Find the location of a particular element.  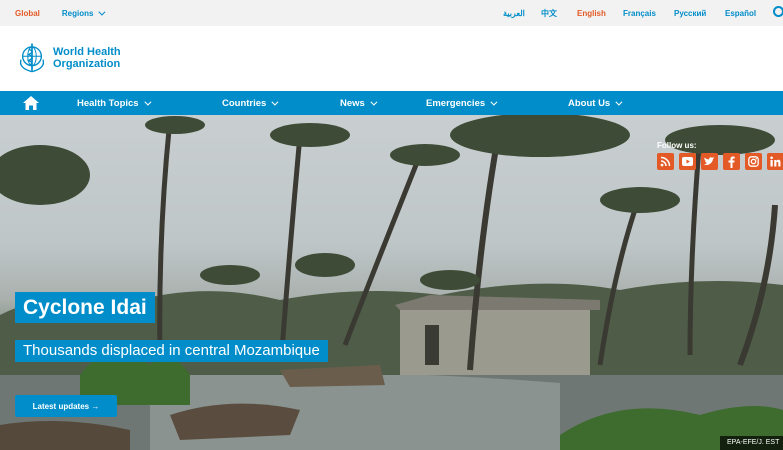

photo-credit: EPA-EFE/J. EST is located at coordinates (751, 443).